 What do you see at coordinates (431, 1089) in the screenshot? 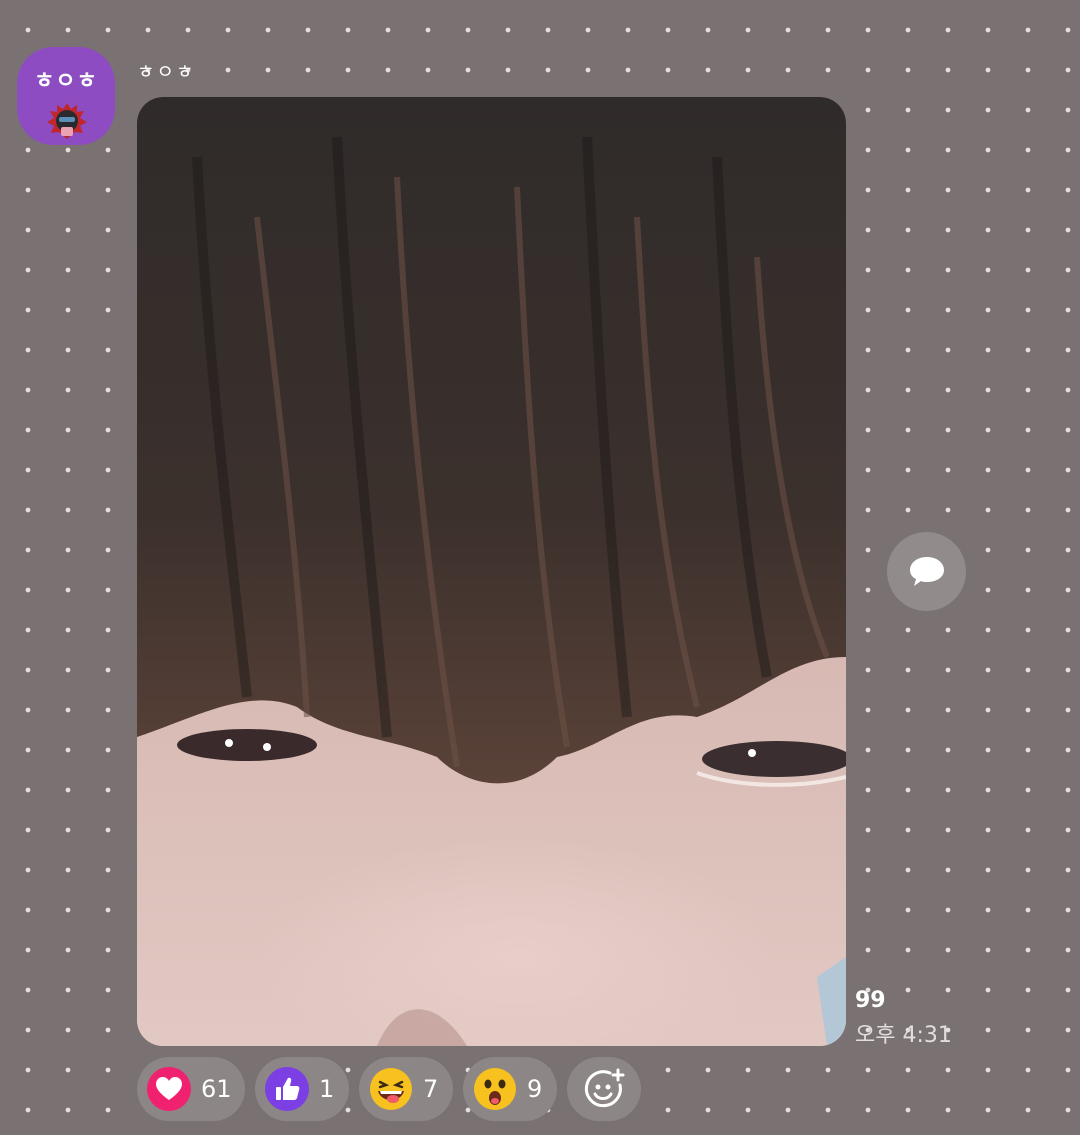
I see `reaction-count: 7` at bounding box center [431, 1089].